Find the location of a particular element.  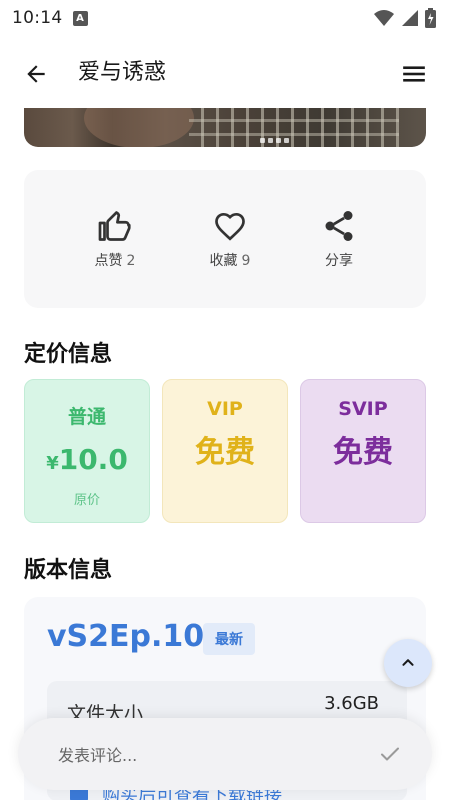

wifi-icon is located at coordinates (384, 18).